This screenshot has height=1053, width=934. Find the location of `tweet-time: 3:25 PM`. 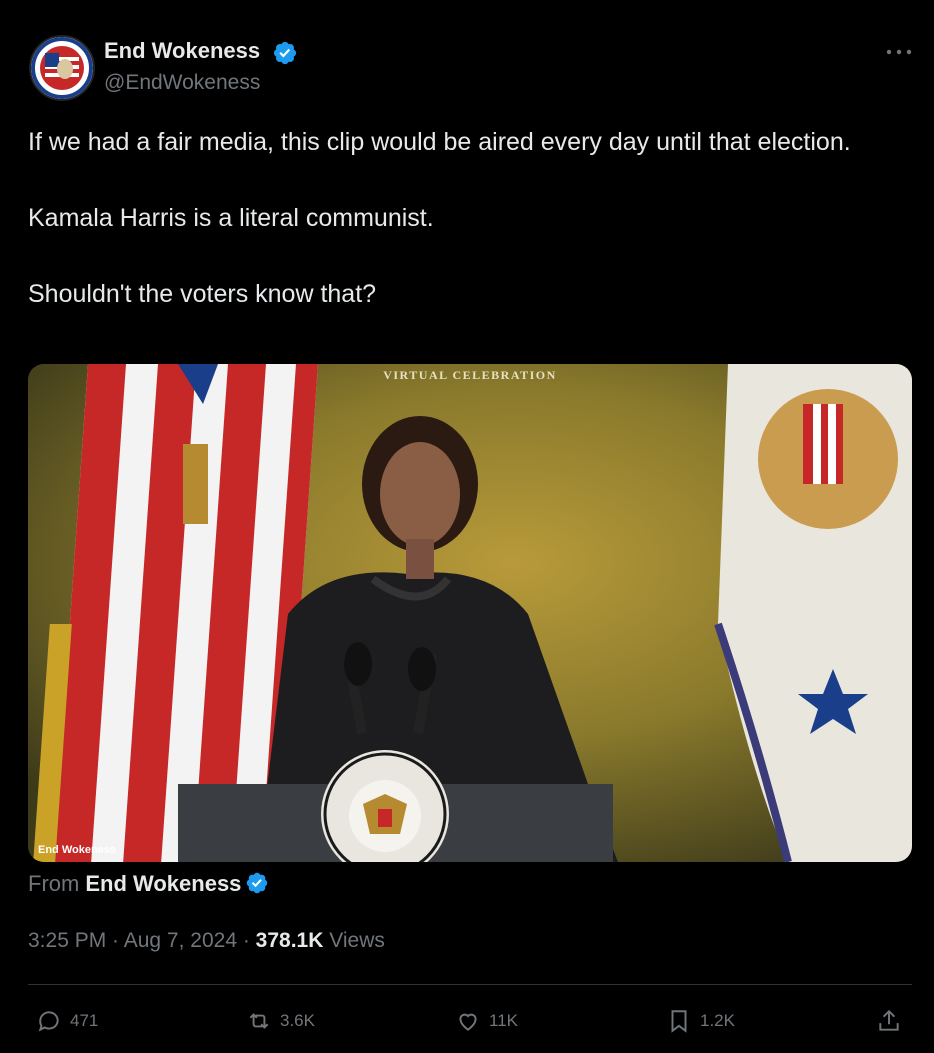

tweet-time: 3:25 PM is located at coordinates (67, 940).